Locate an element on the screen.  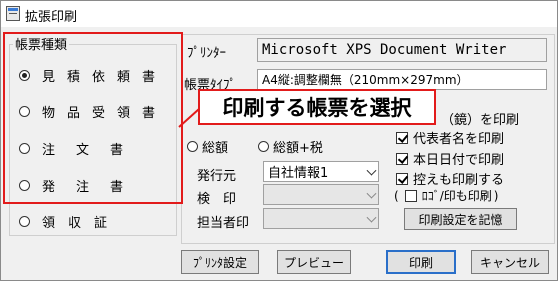
radio-total-tax: 総額+税 is located at coordinates (290, 146).